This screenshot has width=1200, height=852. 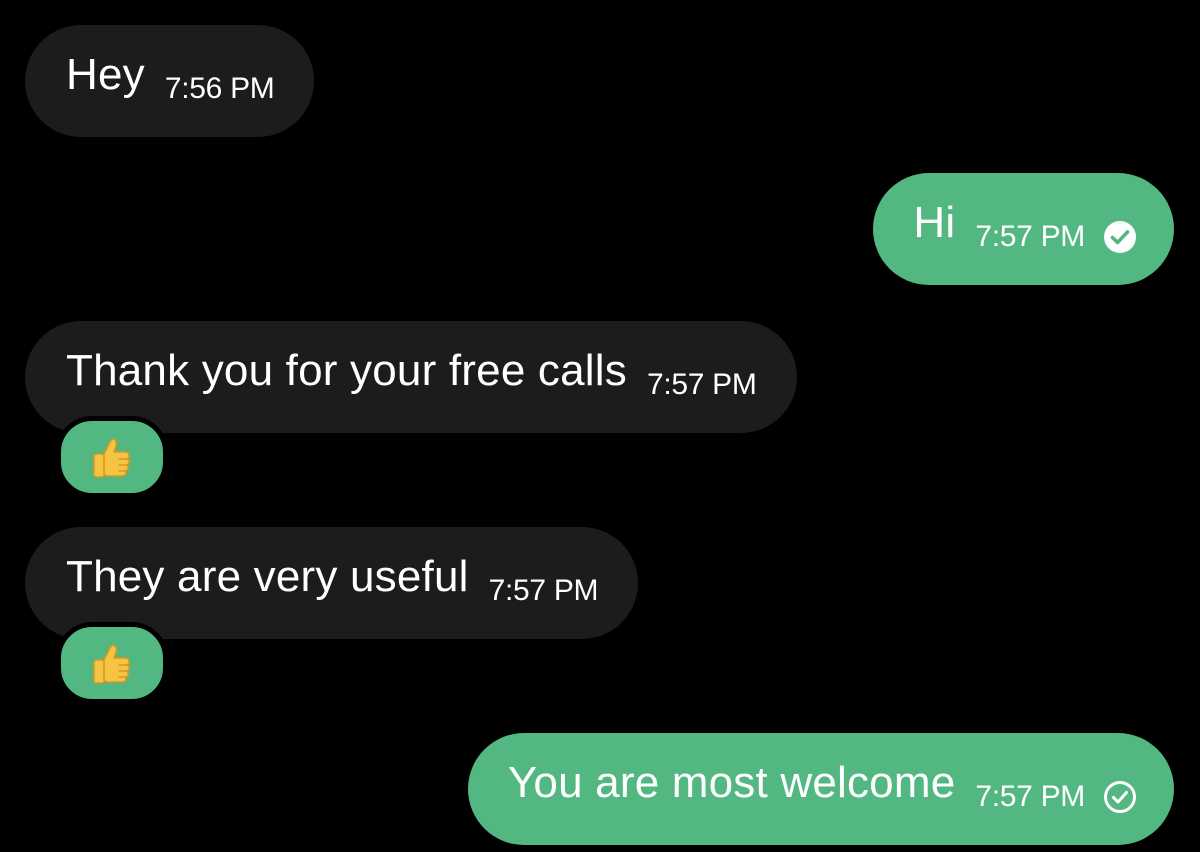 What do you see at coordinates (267, 576) in the screenshot?
I see `message-text: They are very useful` at bounding box center [267, 576].